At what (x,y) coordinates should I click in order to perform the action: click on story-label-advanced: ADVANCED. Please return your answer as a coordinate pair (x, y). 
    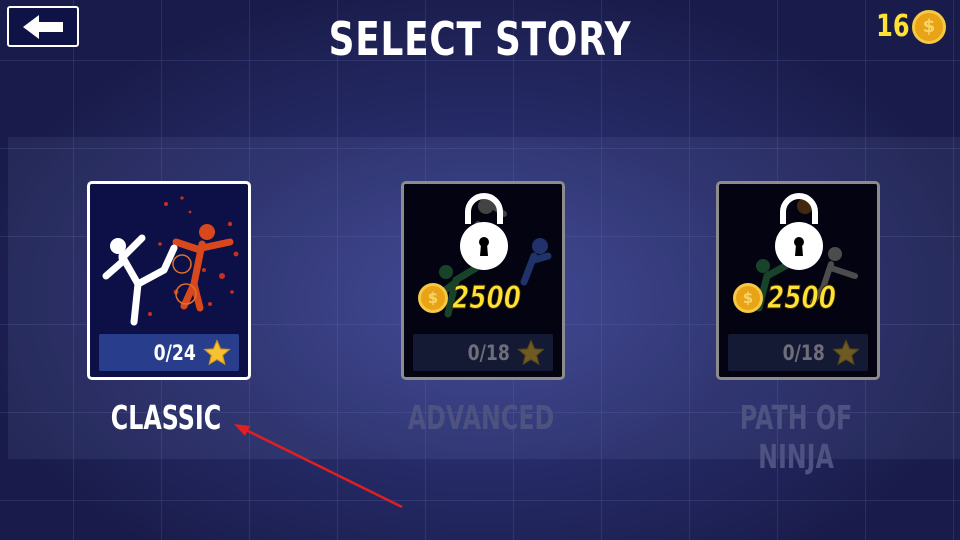
    Looking at the image, I should click on (480, 417).